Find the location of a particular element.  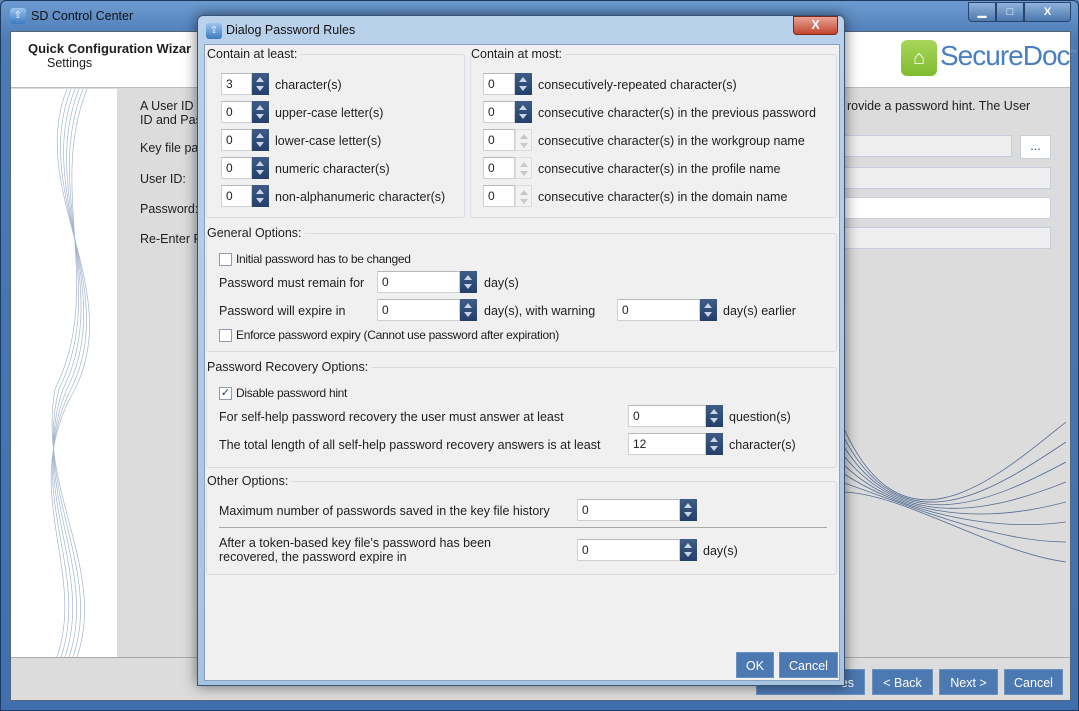

initial-password-change-label: Initial password has to be changed is located at coordinates (323, 259).